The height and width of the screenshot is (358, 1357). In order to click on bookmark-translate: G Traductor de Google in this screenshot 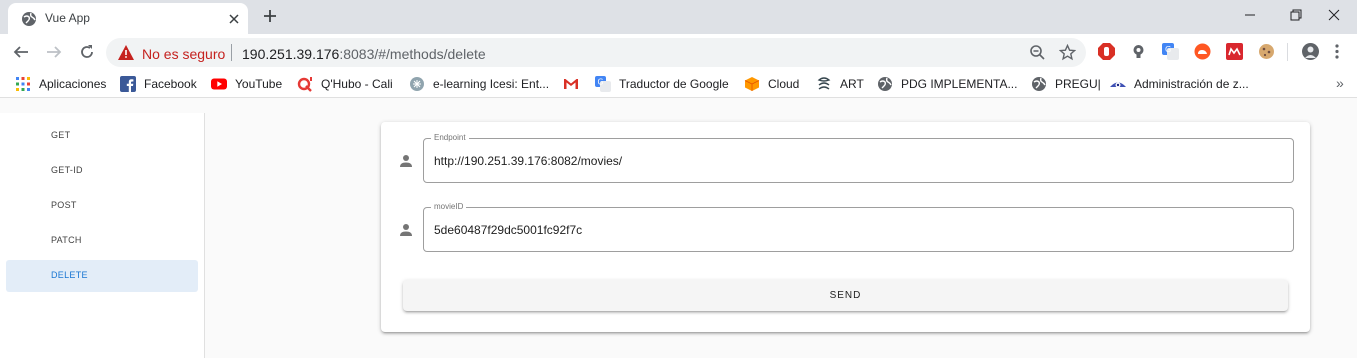, I will do `click(662, 84)`.